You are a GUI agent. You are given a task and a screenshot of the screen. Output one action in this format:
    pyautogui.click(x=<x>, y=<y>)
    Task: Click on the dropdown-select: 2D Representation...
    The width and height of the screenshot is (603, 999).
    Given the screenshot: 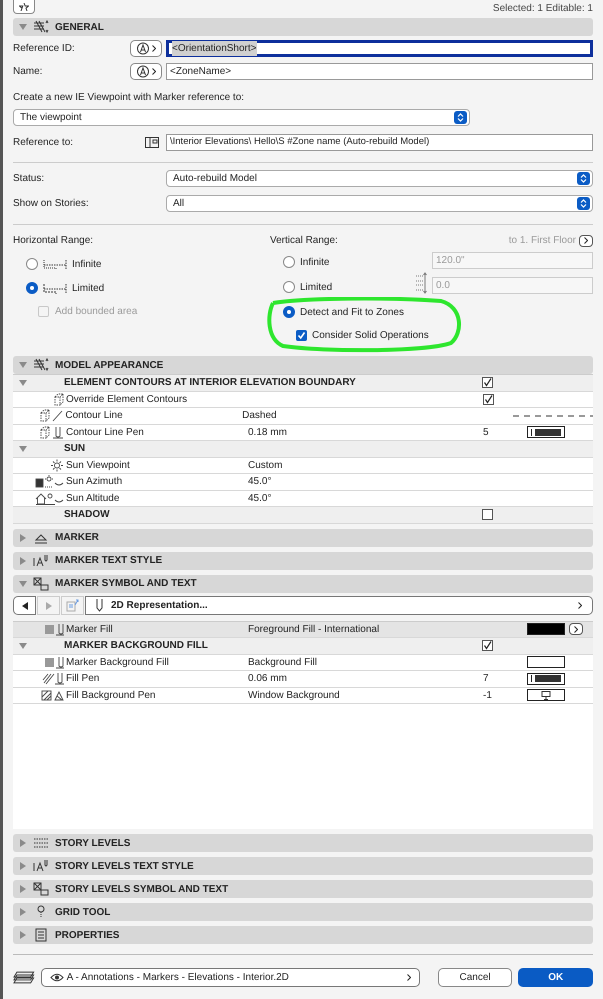 What is the action you would take?
    pyautogui.click(x=339, y=605)
    